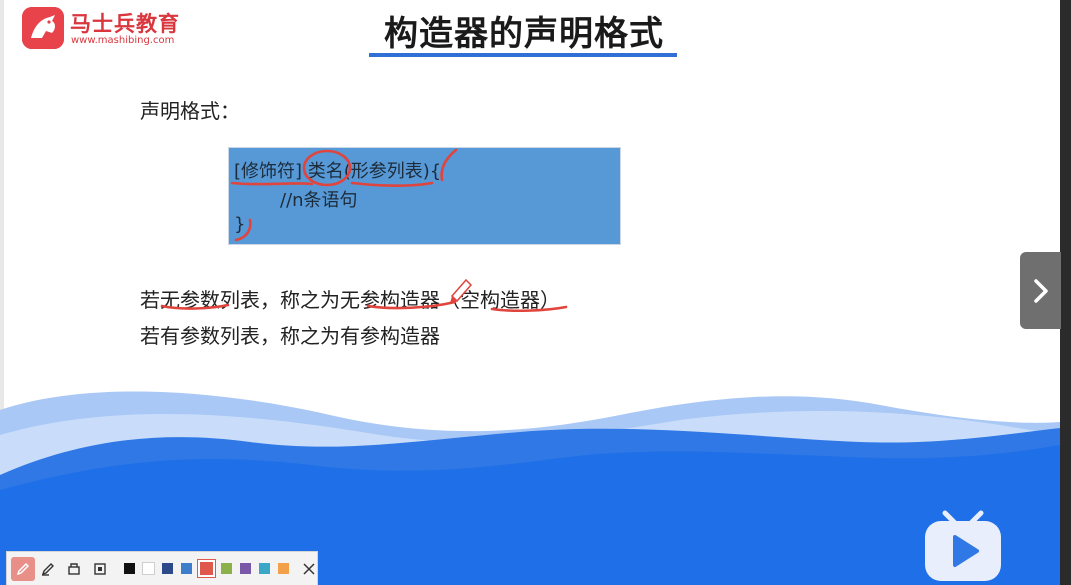 Image resolution: width=1071 pixels, height=585 pixels. I want to click on pen-icon, so click(22, 568).